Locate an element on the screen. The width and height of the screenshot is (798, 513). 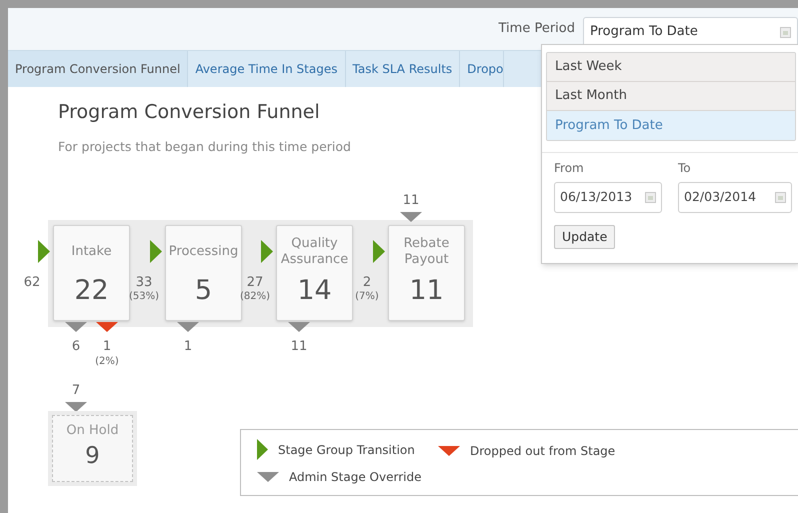
dropdown-option: Last Month is located at coordinates (671, 96).